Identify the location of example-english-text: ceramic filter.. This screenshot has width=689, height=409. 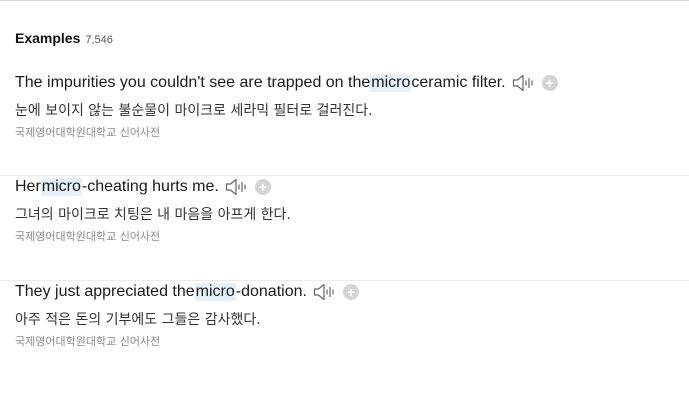
(458, 82).